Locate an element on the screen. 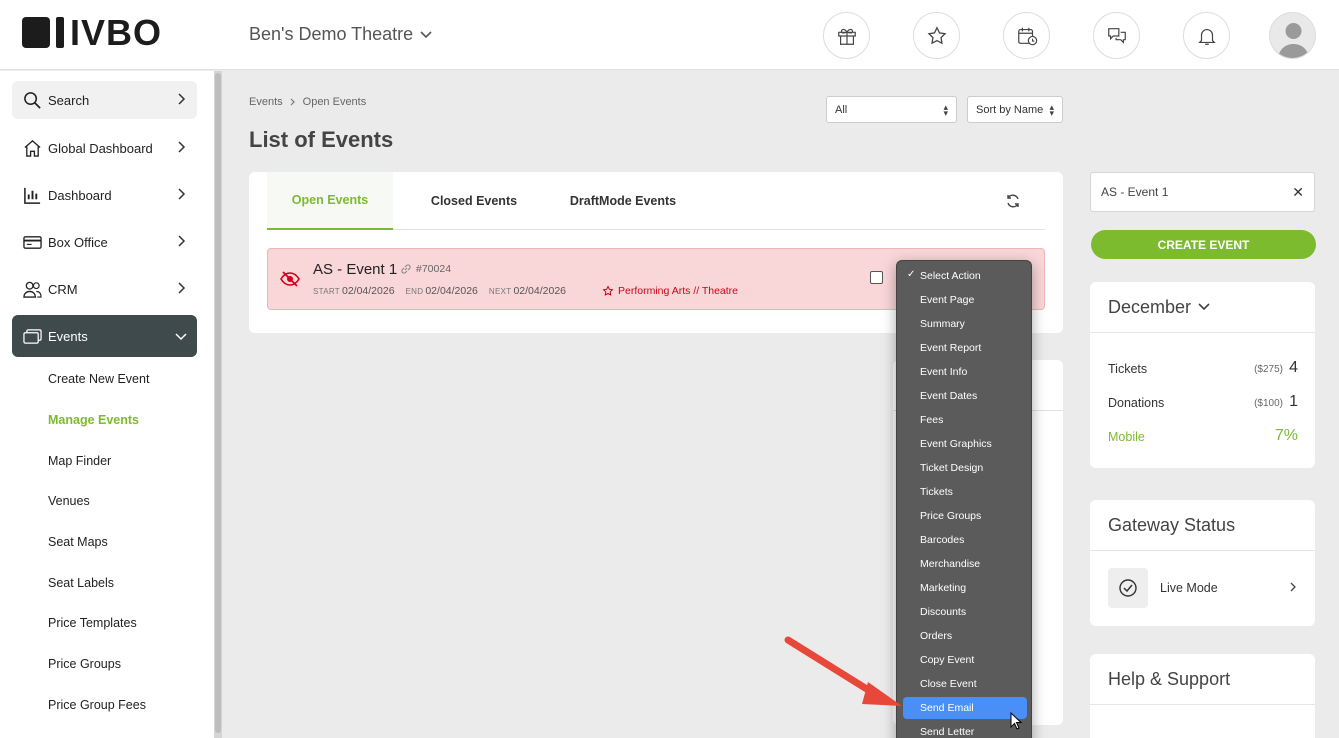 Image resolution: width=1339 pixels, height=738 pixels. menu-item-event-page: Event Page is located at coordinates (965, 300).